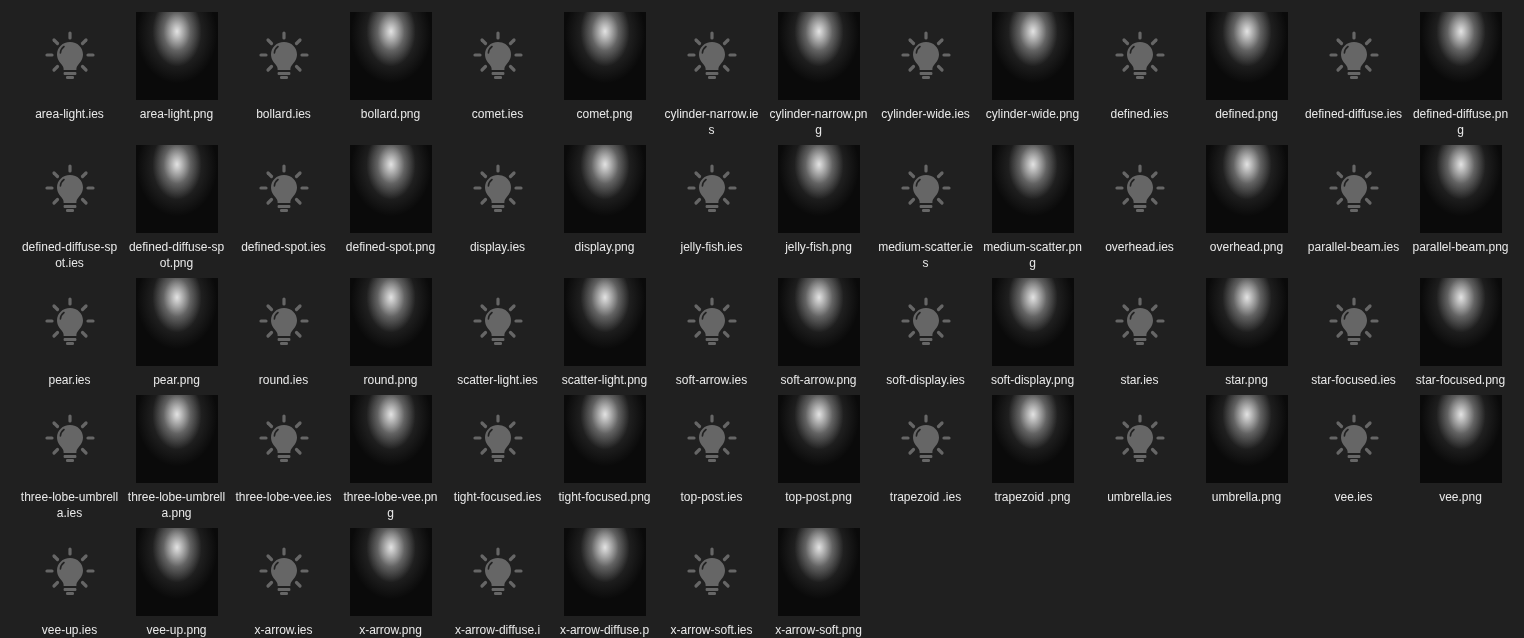  What do you see at coordinates (1032, 114) in the screenshot?
I see `file-name: cylinder-wide.png` at bounding box center [1032, 114].